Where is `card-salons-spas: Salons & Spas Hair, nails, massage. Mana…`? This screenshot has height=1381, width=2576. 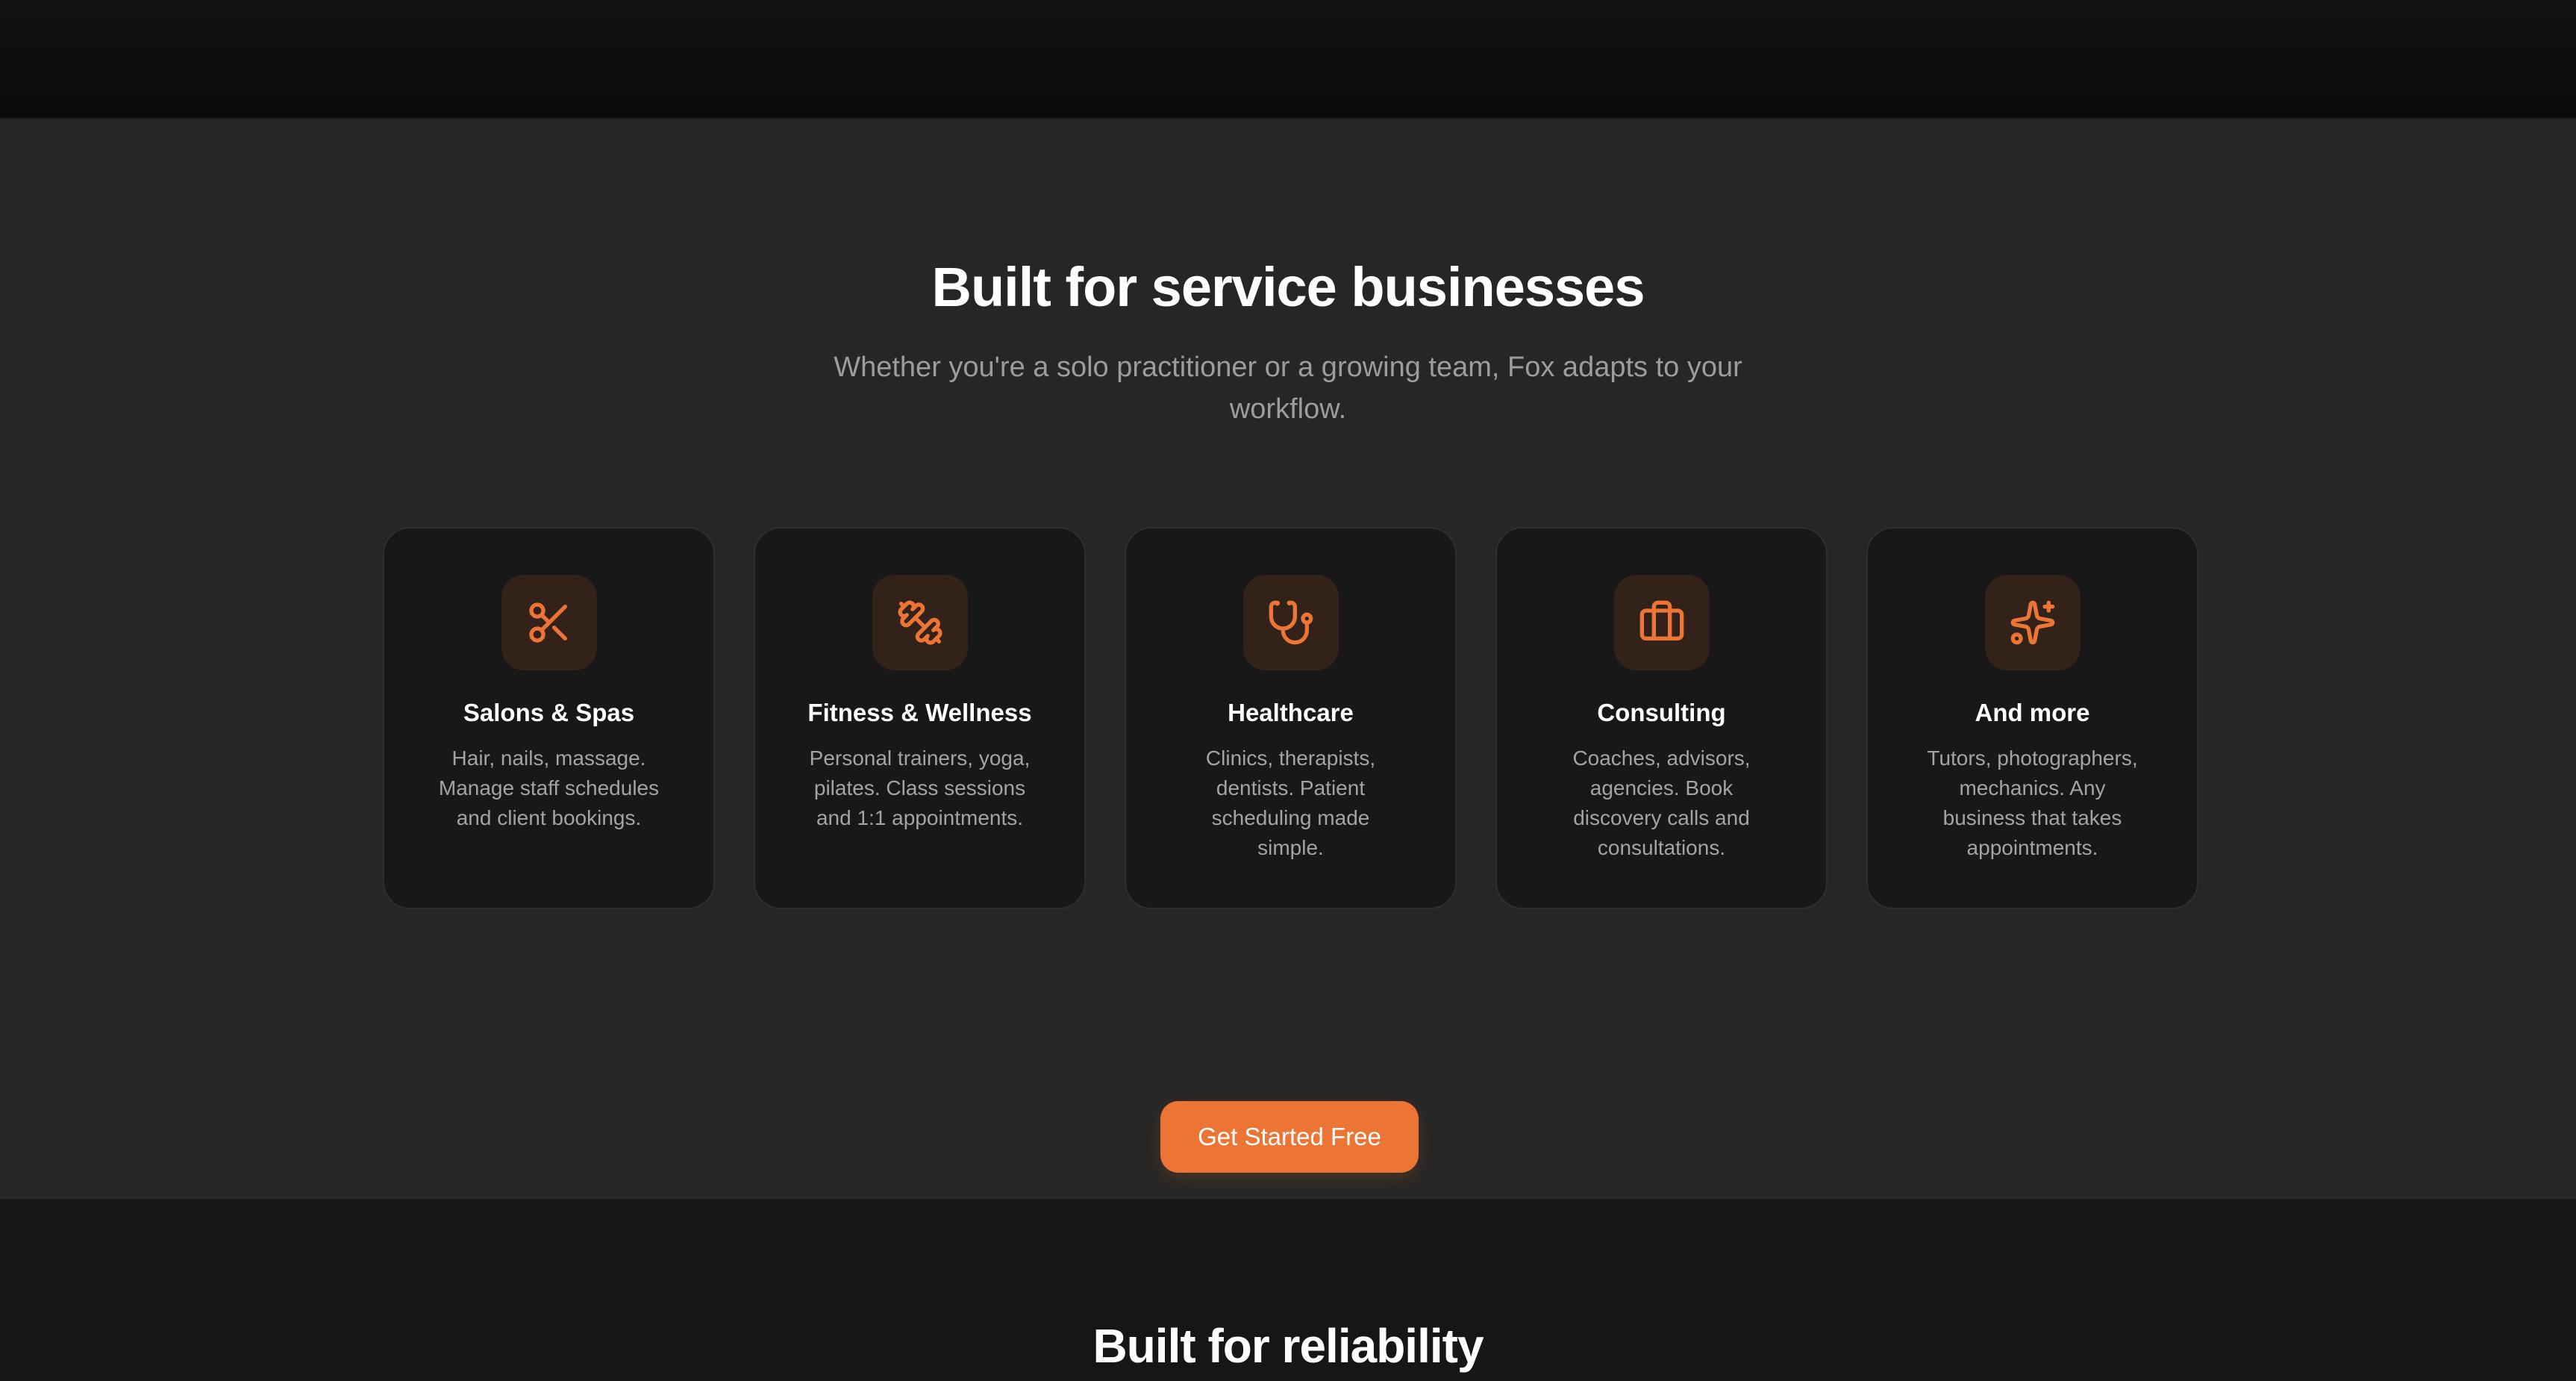 card-salons-spas: Salons & Spas Hair, nails, massage. Mana… is located at coordinates (549, 718).